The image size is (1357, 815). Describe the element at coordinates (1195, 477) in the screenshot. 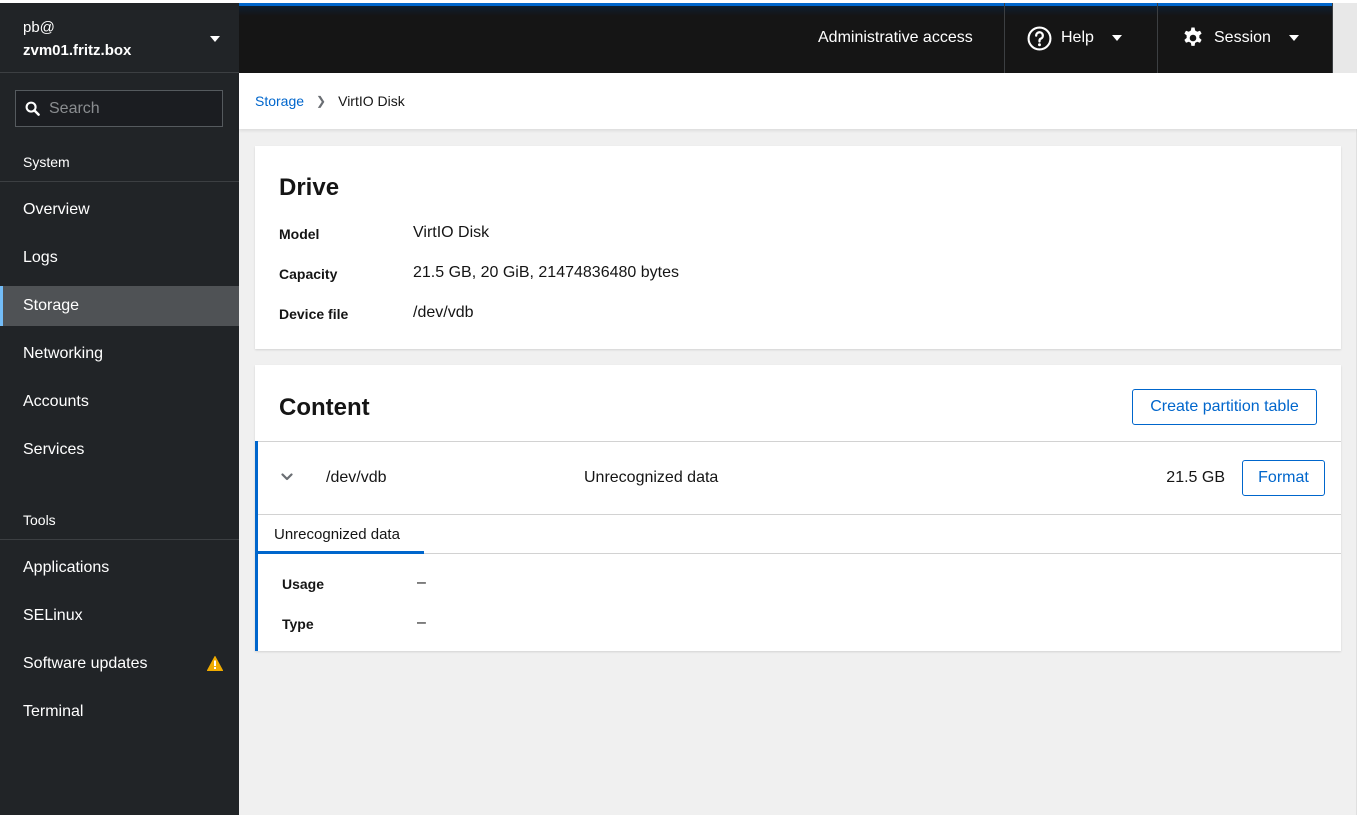

I see `device-size: 21.5 GB` at that location.